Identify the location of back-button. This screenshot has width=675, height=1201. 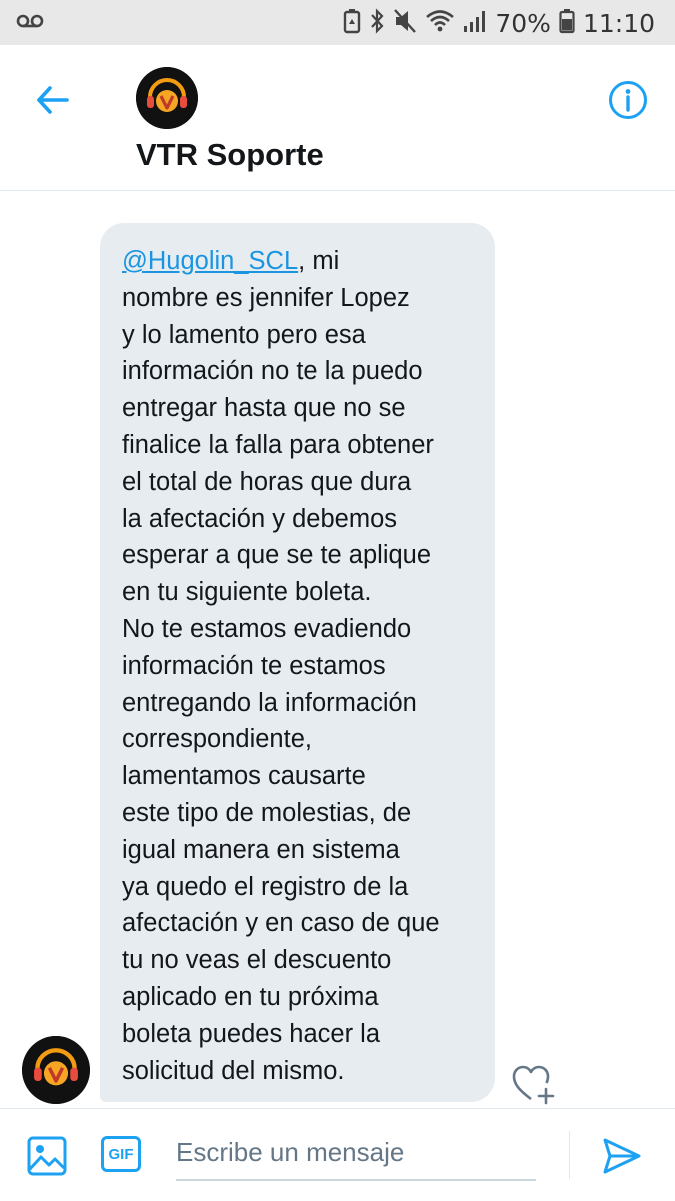
(53, 100).